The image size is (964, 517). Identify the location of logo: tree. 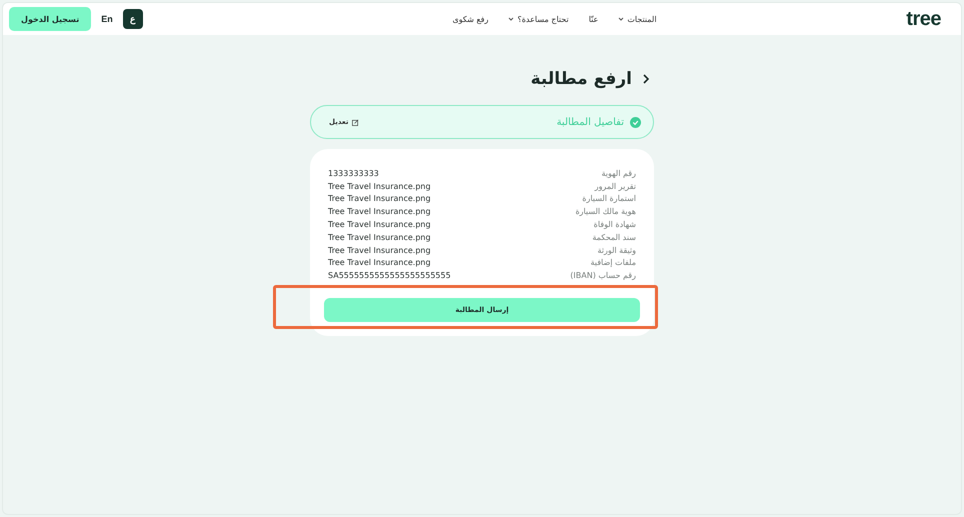
(923, 19).